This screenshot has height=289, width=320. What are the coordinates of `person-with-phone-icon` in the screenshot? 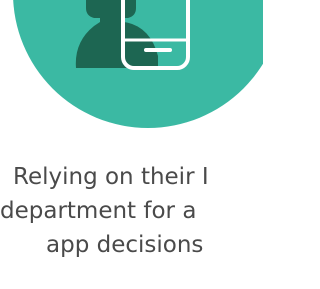 It's located at (132, 35).